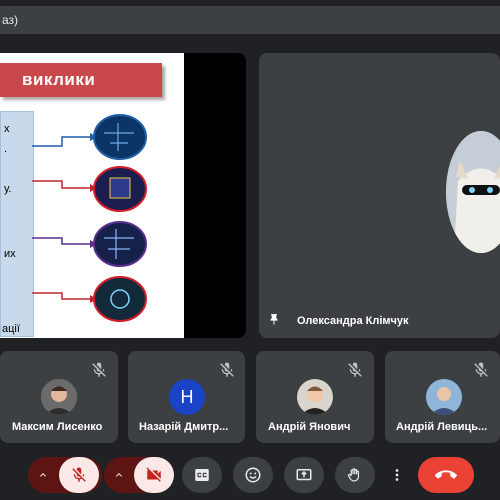 Image resolution: width=500 pixels, height=500 pixels. Describe the element at coordinates (353, 321) in the screenshot. I see `participant-name: Олександра Клімчук` at that location.